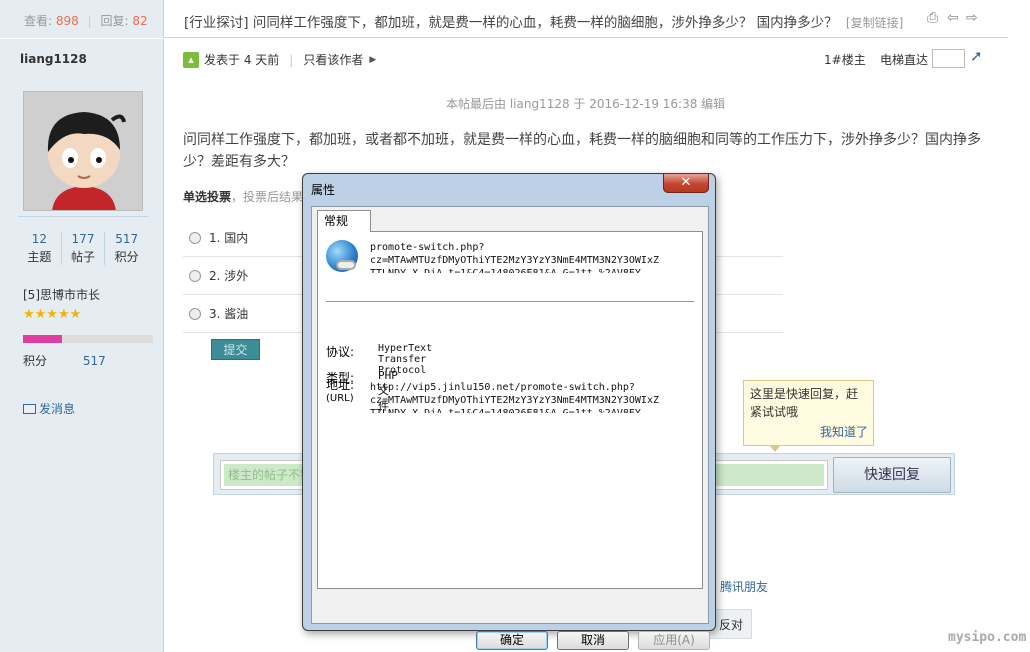  I want to click on points-label: 积分, so click(35, 361).